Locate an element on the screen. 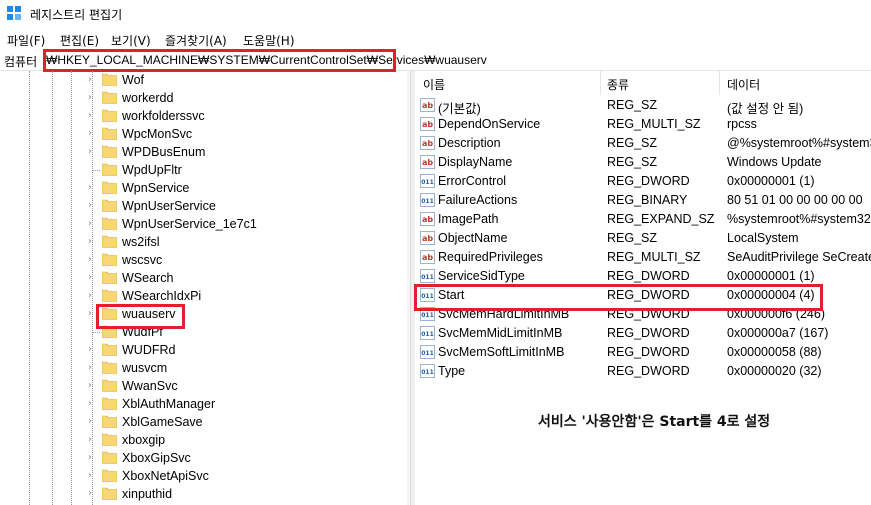  menu-view: 보기(V) is located at coordinates (131, 40).